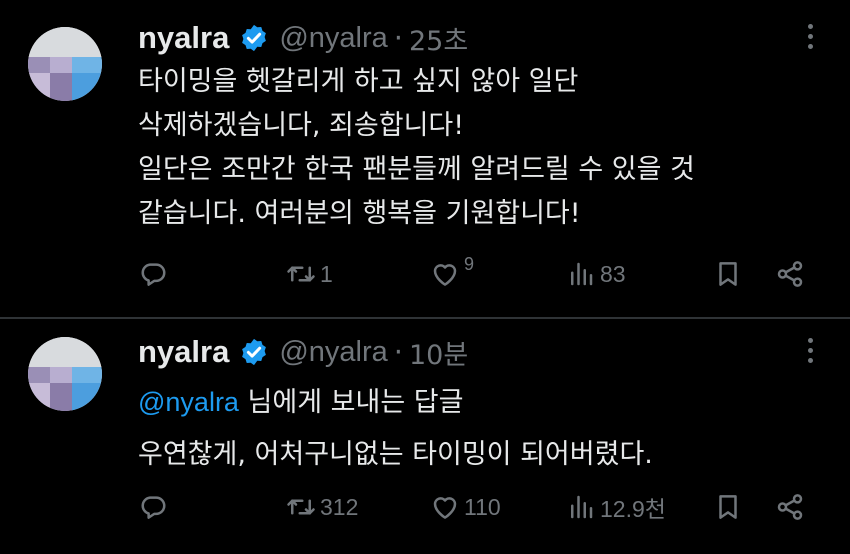 The image size is (850, 554). I want to click on like-button: 110, so click(465, 507).